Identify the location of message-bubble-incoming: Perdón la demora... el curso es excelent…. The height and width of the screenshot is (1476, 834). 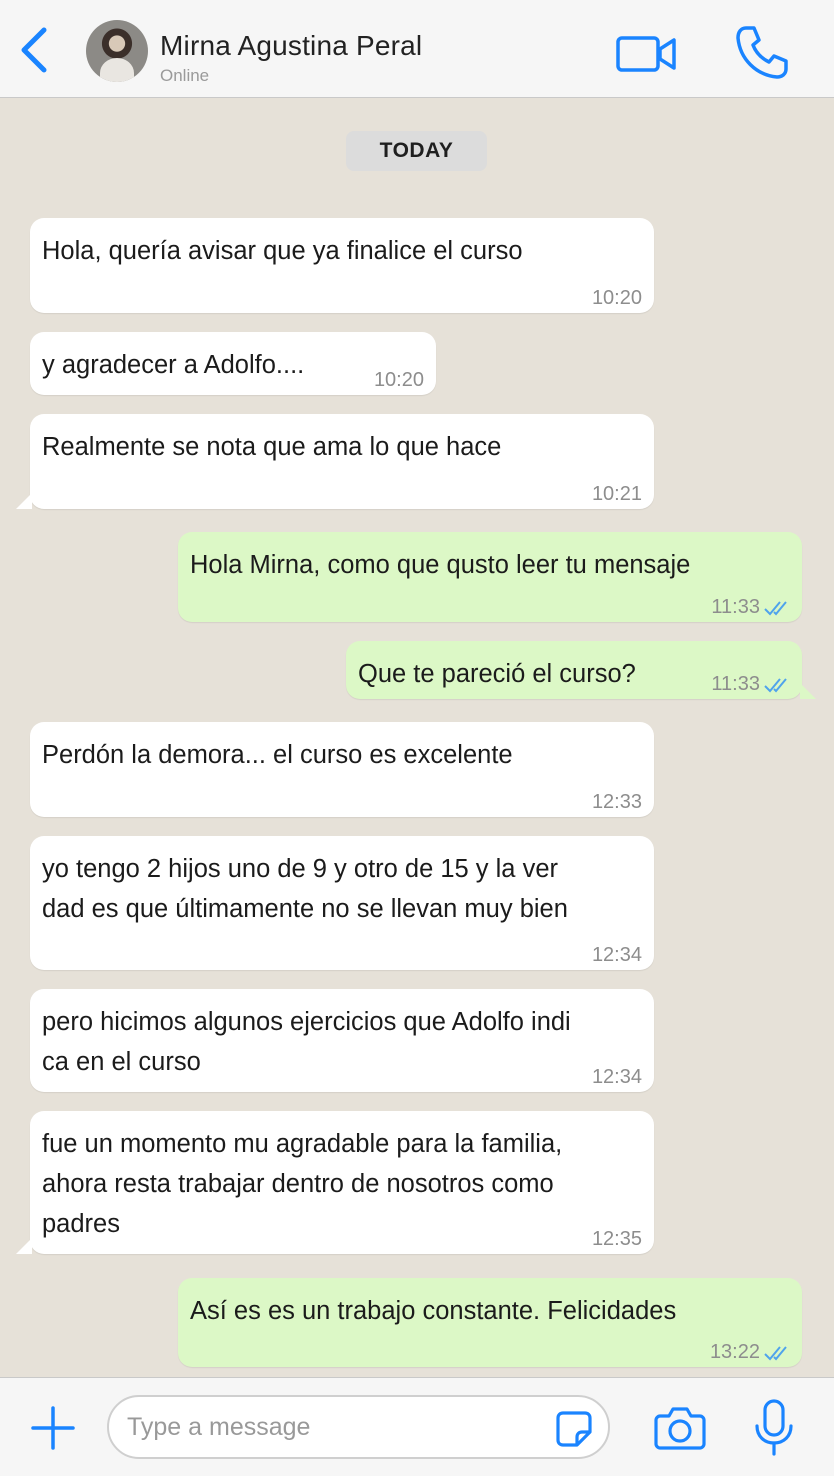
(342, 769).